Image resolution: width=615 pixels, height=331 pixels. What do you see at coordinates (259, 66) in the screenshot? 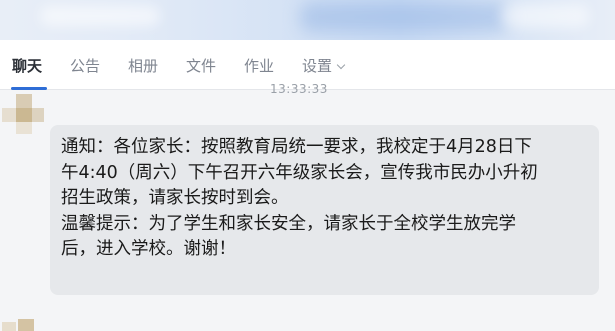
I see `tab-homework: 作业` at bounding box center [259, 66].